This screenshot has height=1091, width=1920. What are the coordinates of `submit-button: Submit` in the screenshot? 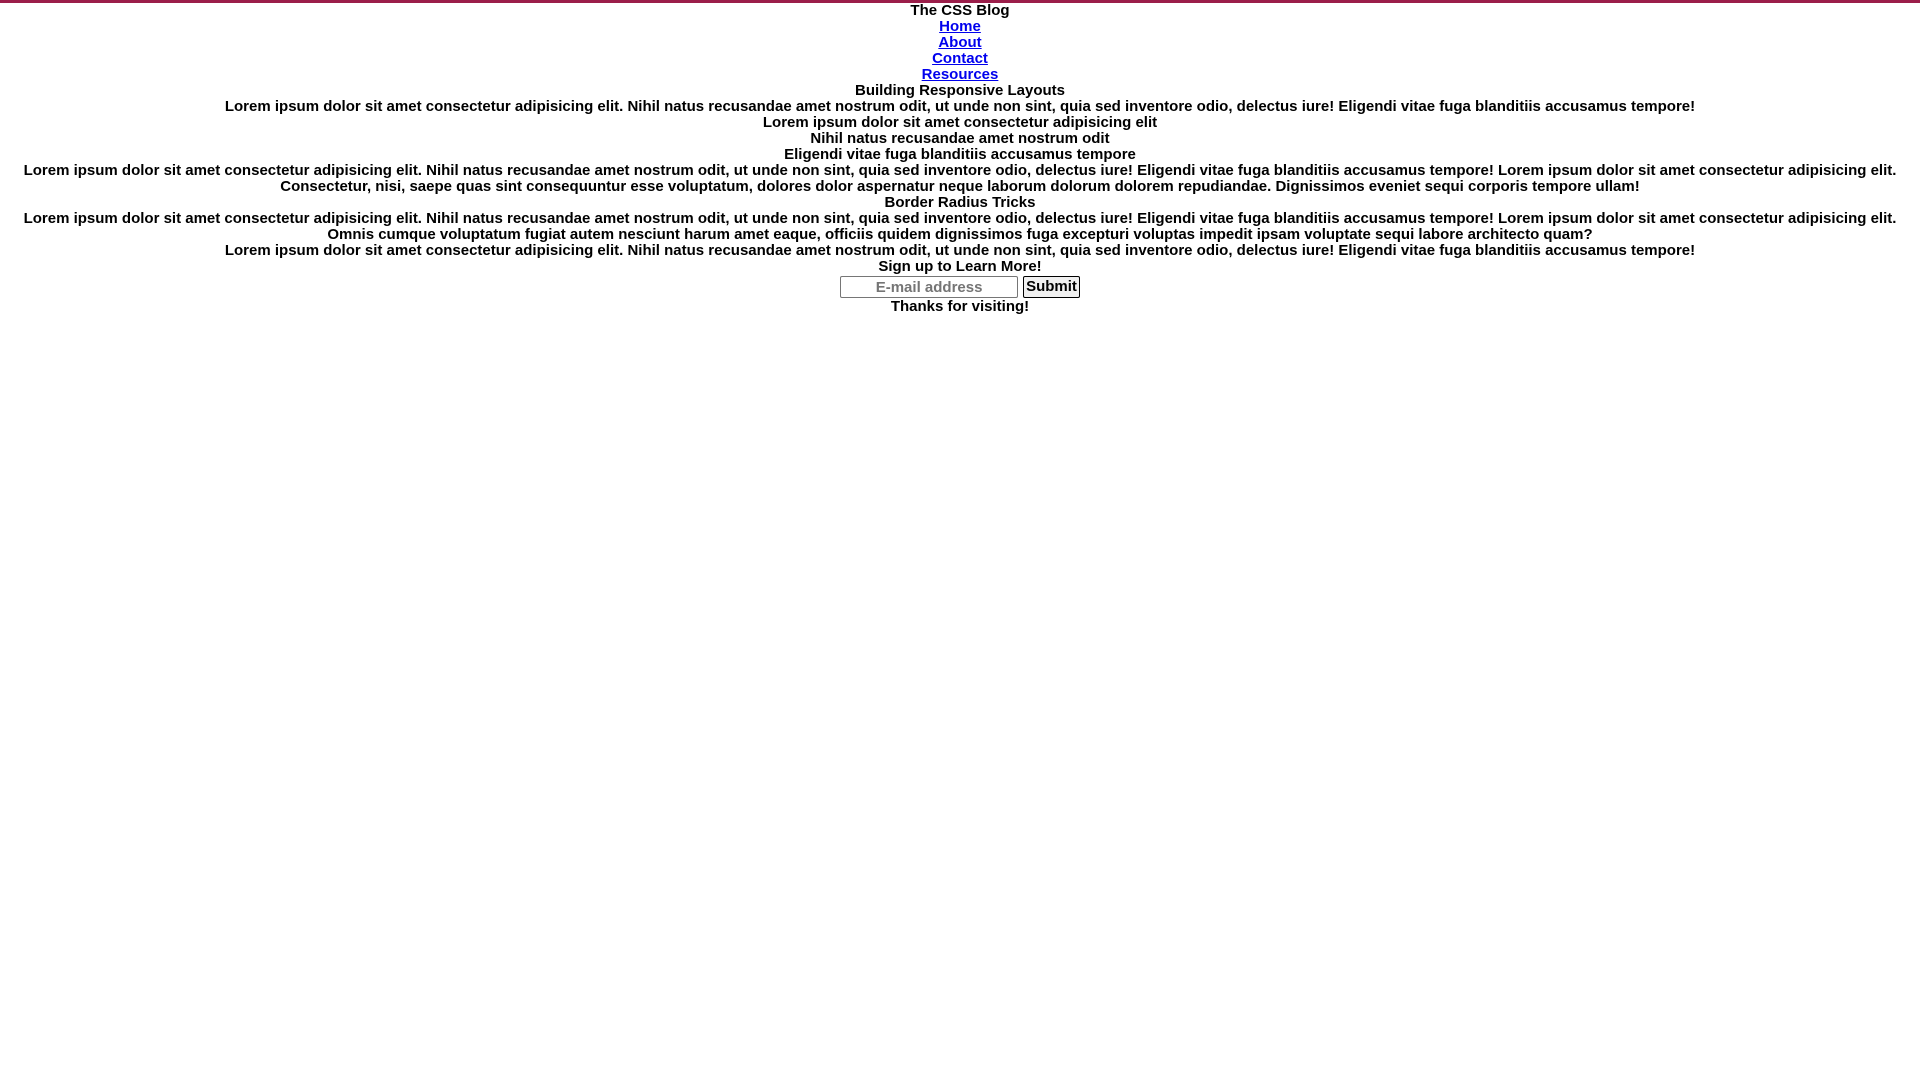 It's located at (1051, 287).